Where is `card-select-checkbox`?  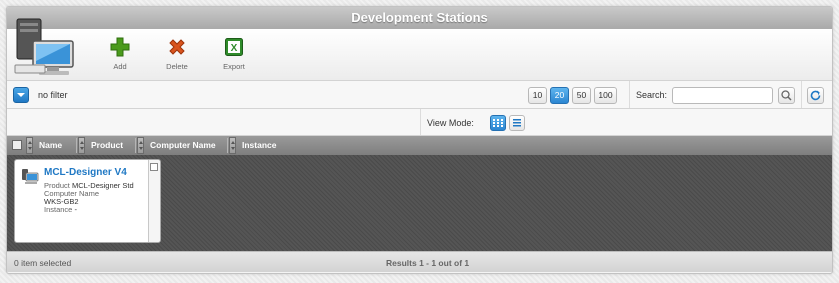
card-select-checkbox is located at coordinates (154, 167).